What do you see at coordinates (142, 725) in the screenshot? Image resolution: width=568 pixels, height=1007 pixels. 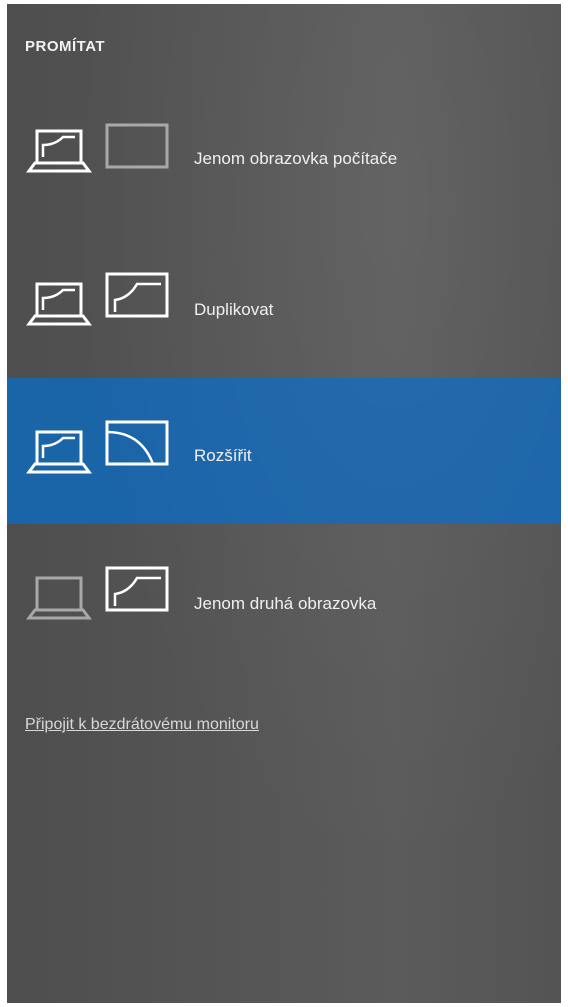 I see `connect-wireless-display-link: Připojit k bezdrátovému monitoru` at bounding box center [142, 725].